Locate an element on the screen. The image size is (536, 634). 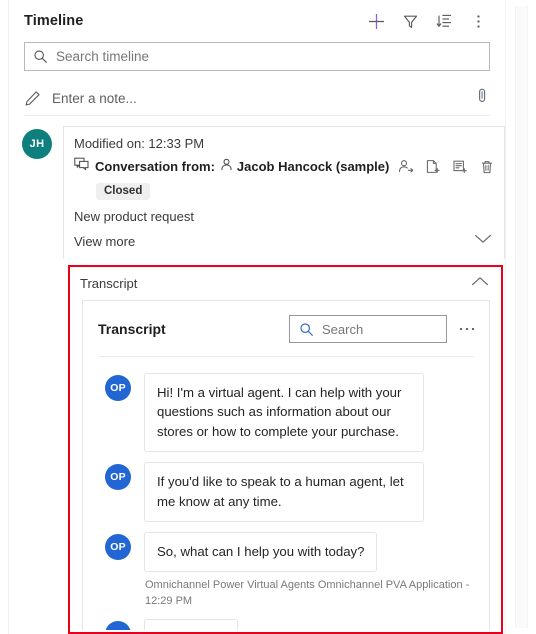
sort-descending-icon is located at coordinates (443, 20).